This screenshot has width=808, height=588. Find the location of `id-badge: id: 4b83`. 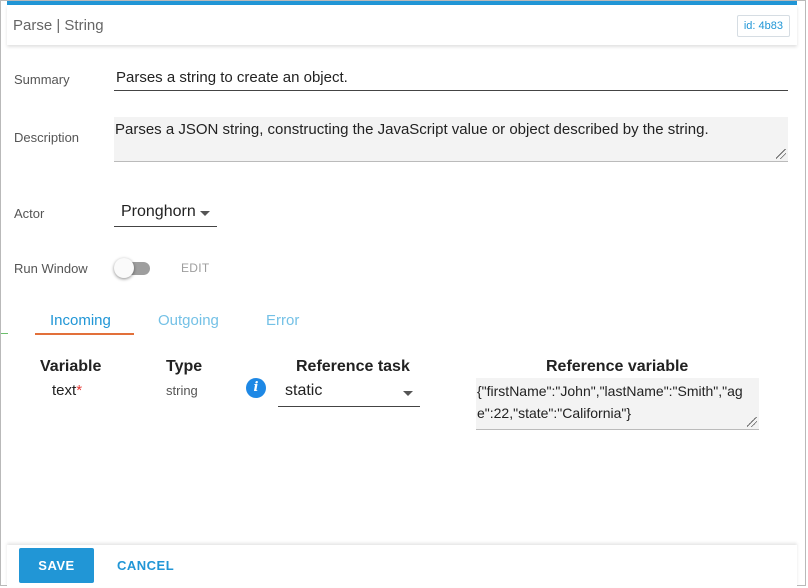

id-badge: id: 4b83 is located at coordinates (763, 26).